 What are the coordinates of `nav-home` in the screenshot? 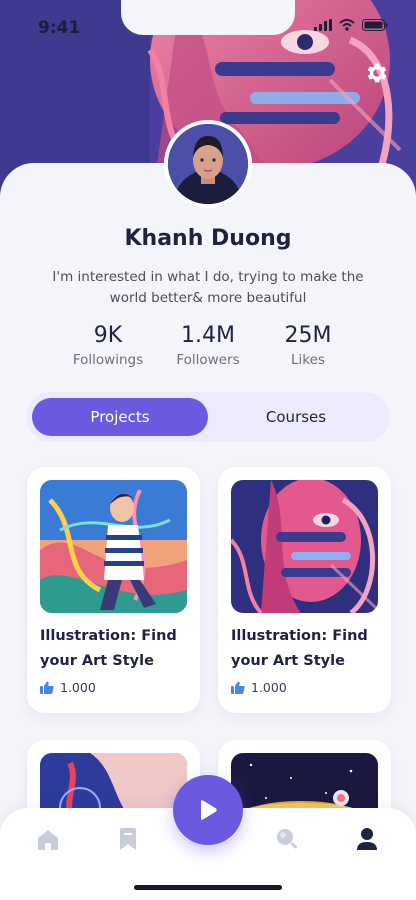 It's located at (48, 839).